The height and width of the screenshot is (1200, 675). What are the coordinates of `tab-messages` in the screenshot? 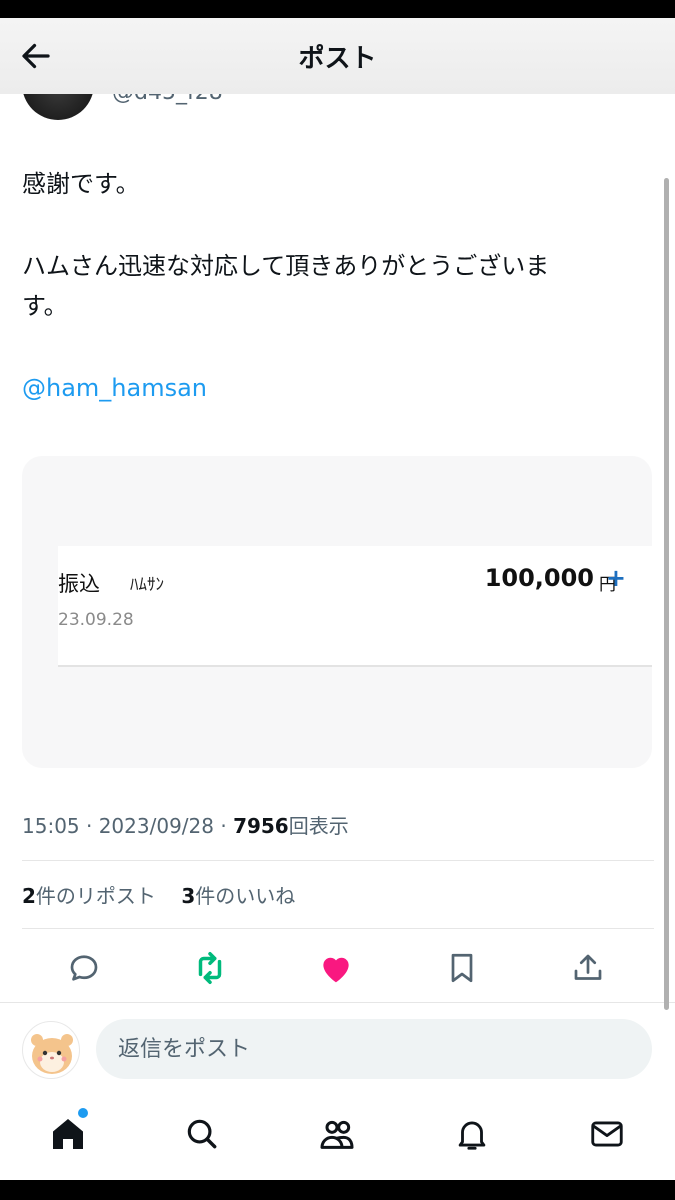 It's located at (607, 1134).